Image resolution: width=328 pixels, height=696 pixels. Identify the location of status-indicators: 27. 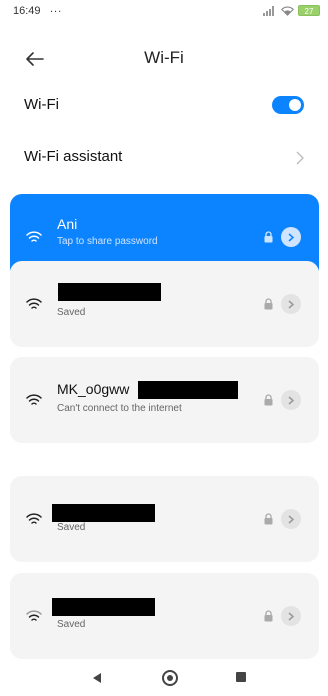
(291, 10).